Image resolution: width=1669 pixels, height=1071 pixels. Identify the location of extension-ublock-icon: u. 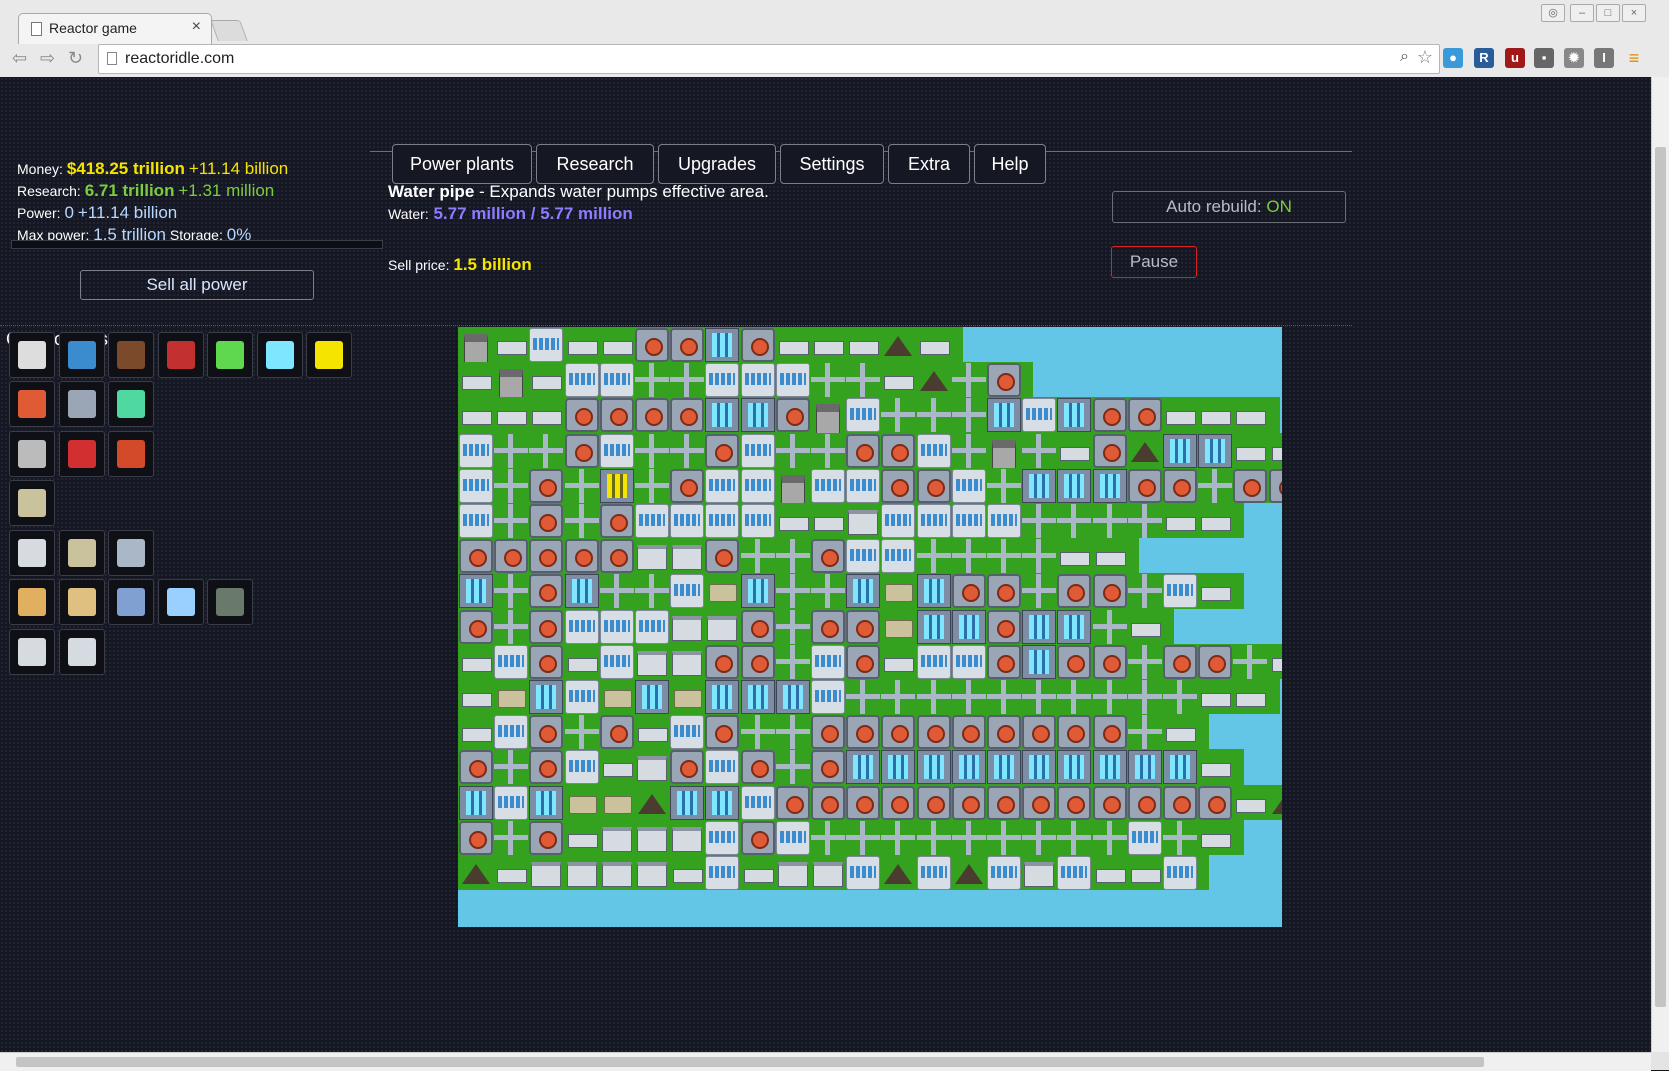
(1515, 58).